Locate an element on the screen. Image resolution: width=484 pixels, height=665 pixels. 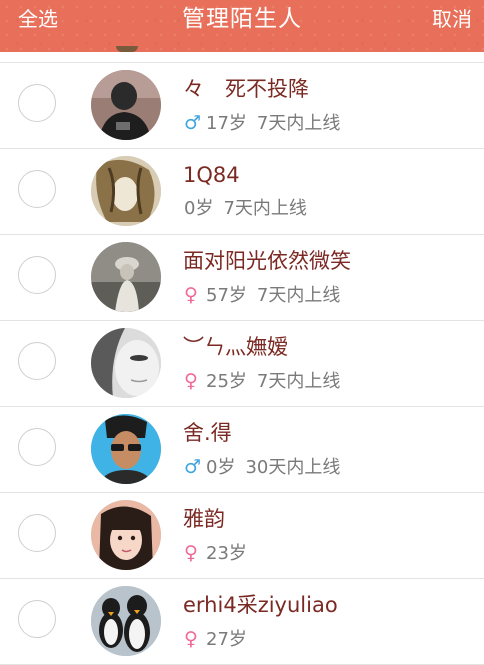
person-name: 舍.得 is located at coordinates (207, 433).